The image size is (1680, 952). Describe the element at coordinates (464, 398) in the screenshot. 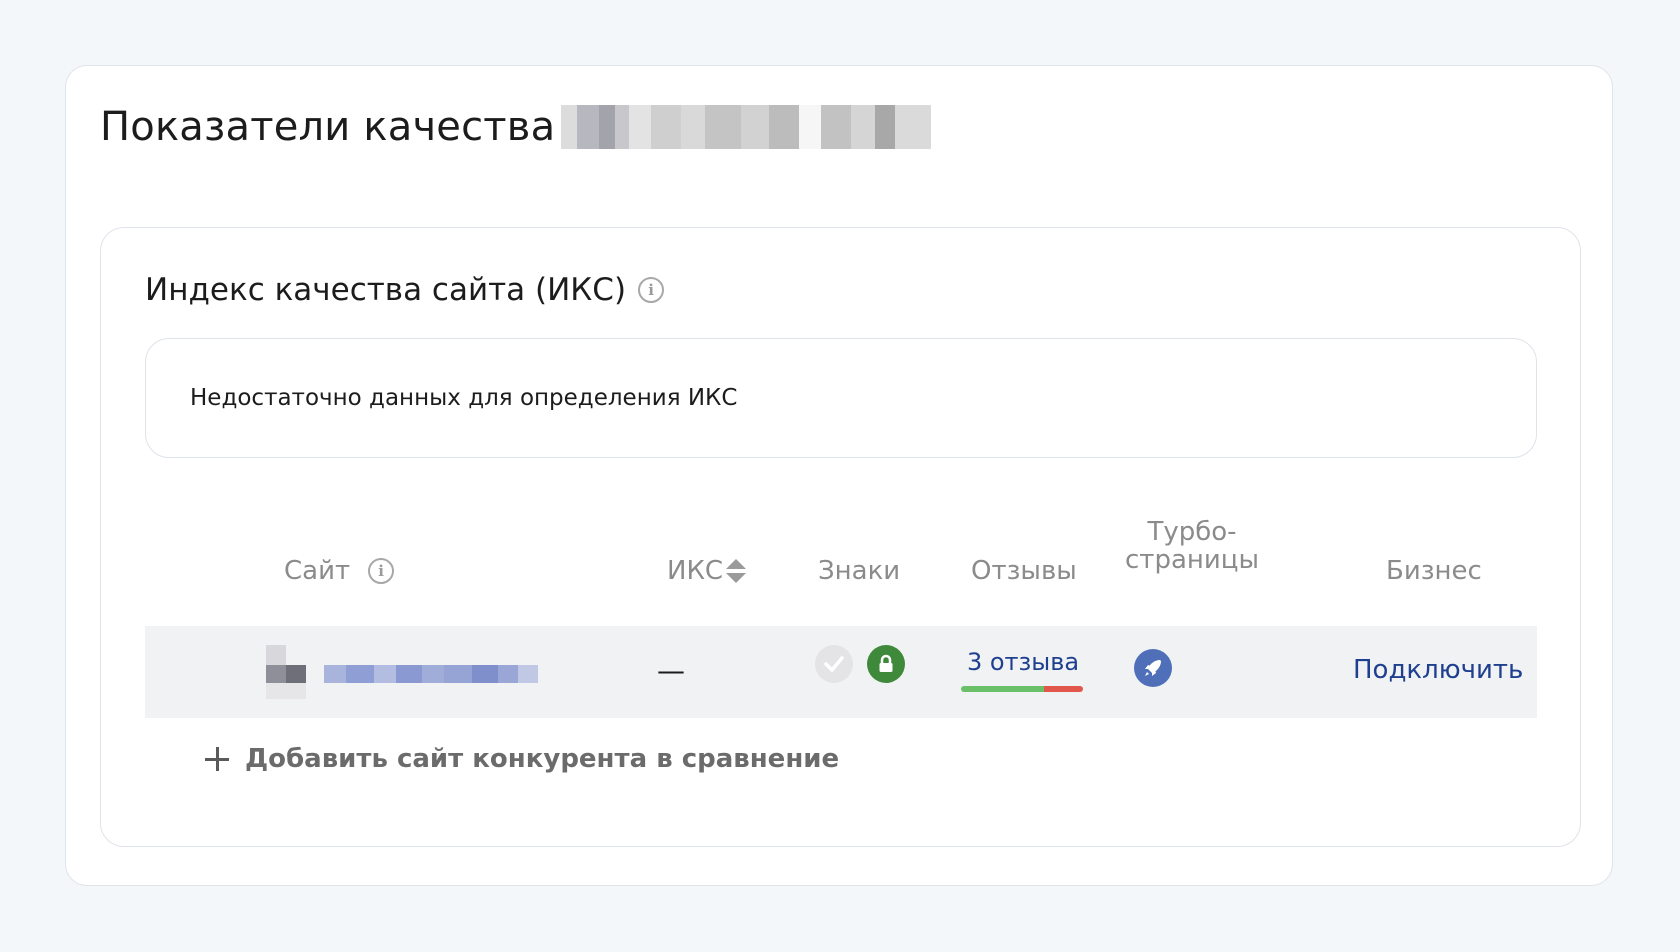

I see `iks-notice-text: Недостаточно данных для определения ИКС` at that location.